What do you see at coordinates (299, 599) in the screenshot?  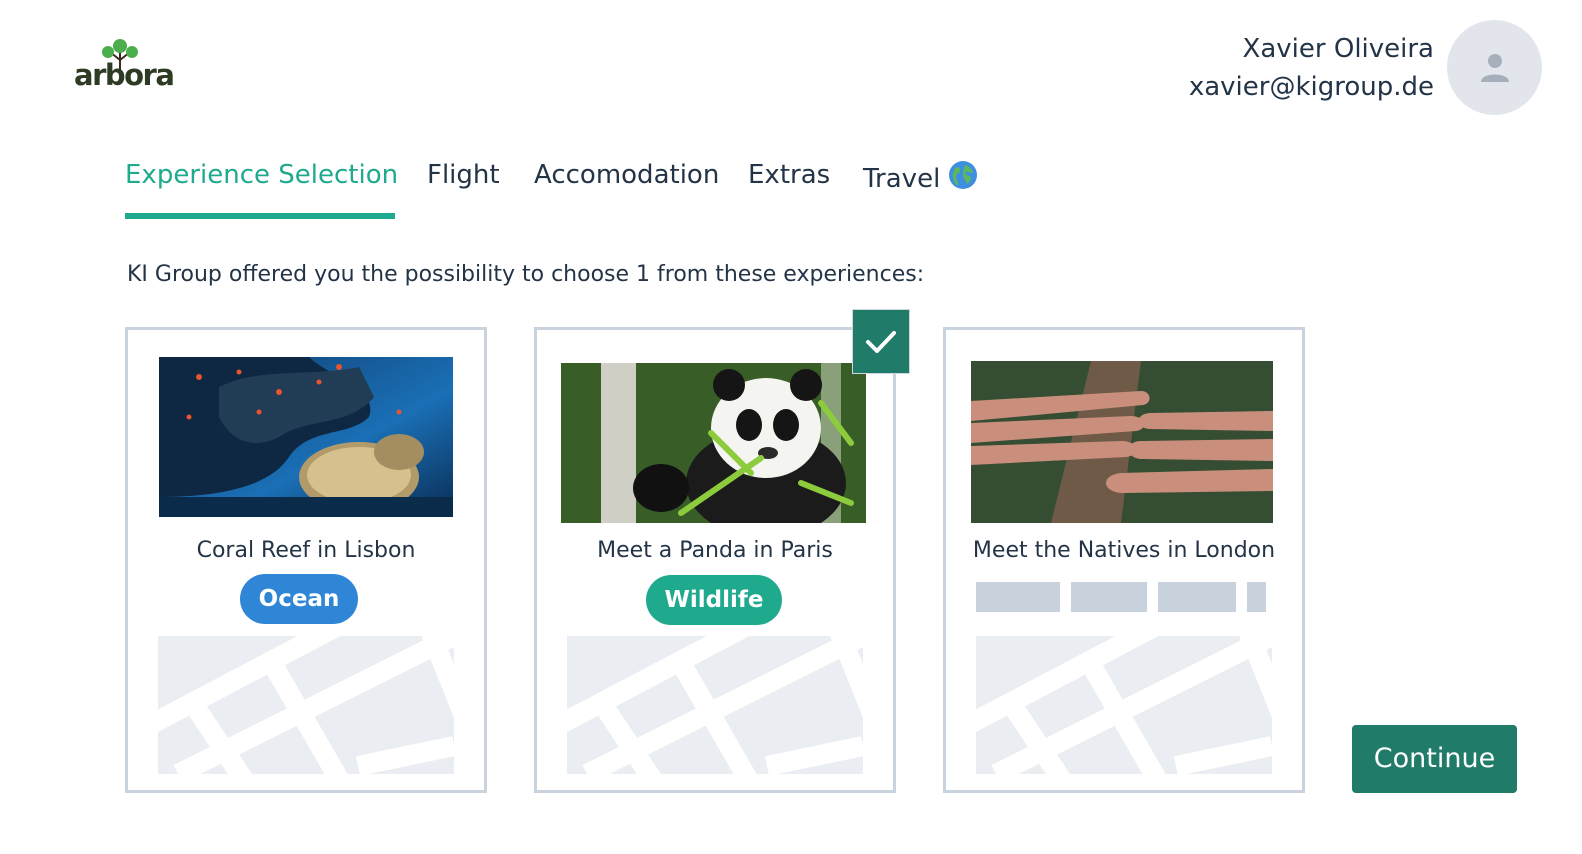 I see `category-badge-ocean: Ocean` at bounding box center [299, 599].